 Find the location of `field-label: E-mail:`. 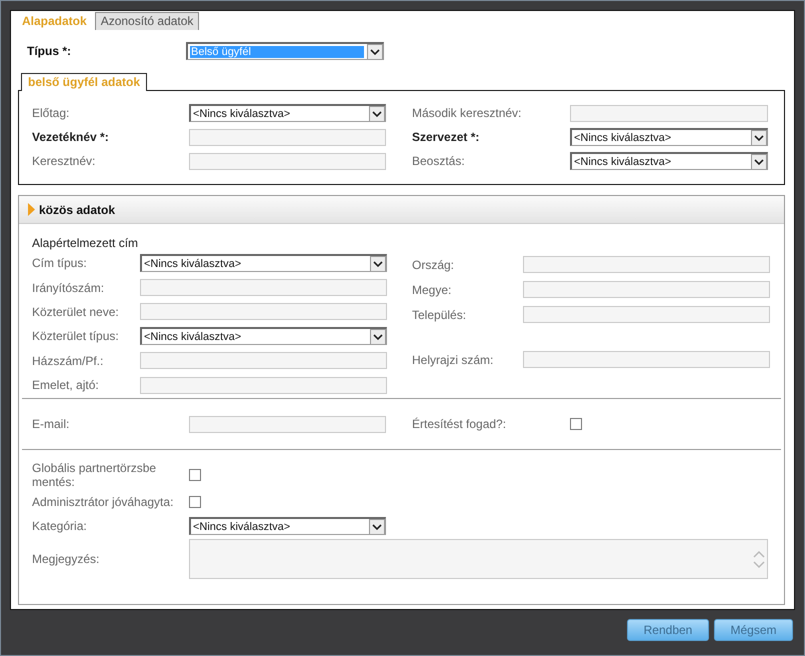

field-label: E-mail: is located at coordinates (51, 424).